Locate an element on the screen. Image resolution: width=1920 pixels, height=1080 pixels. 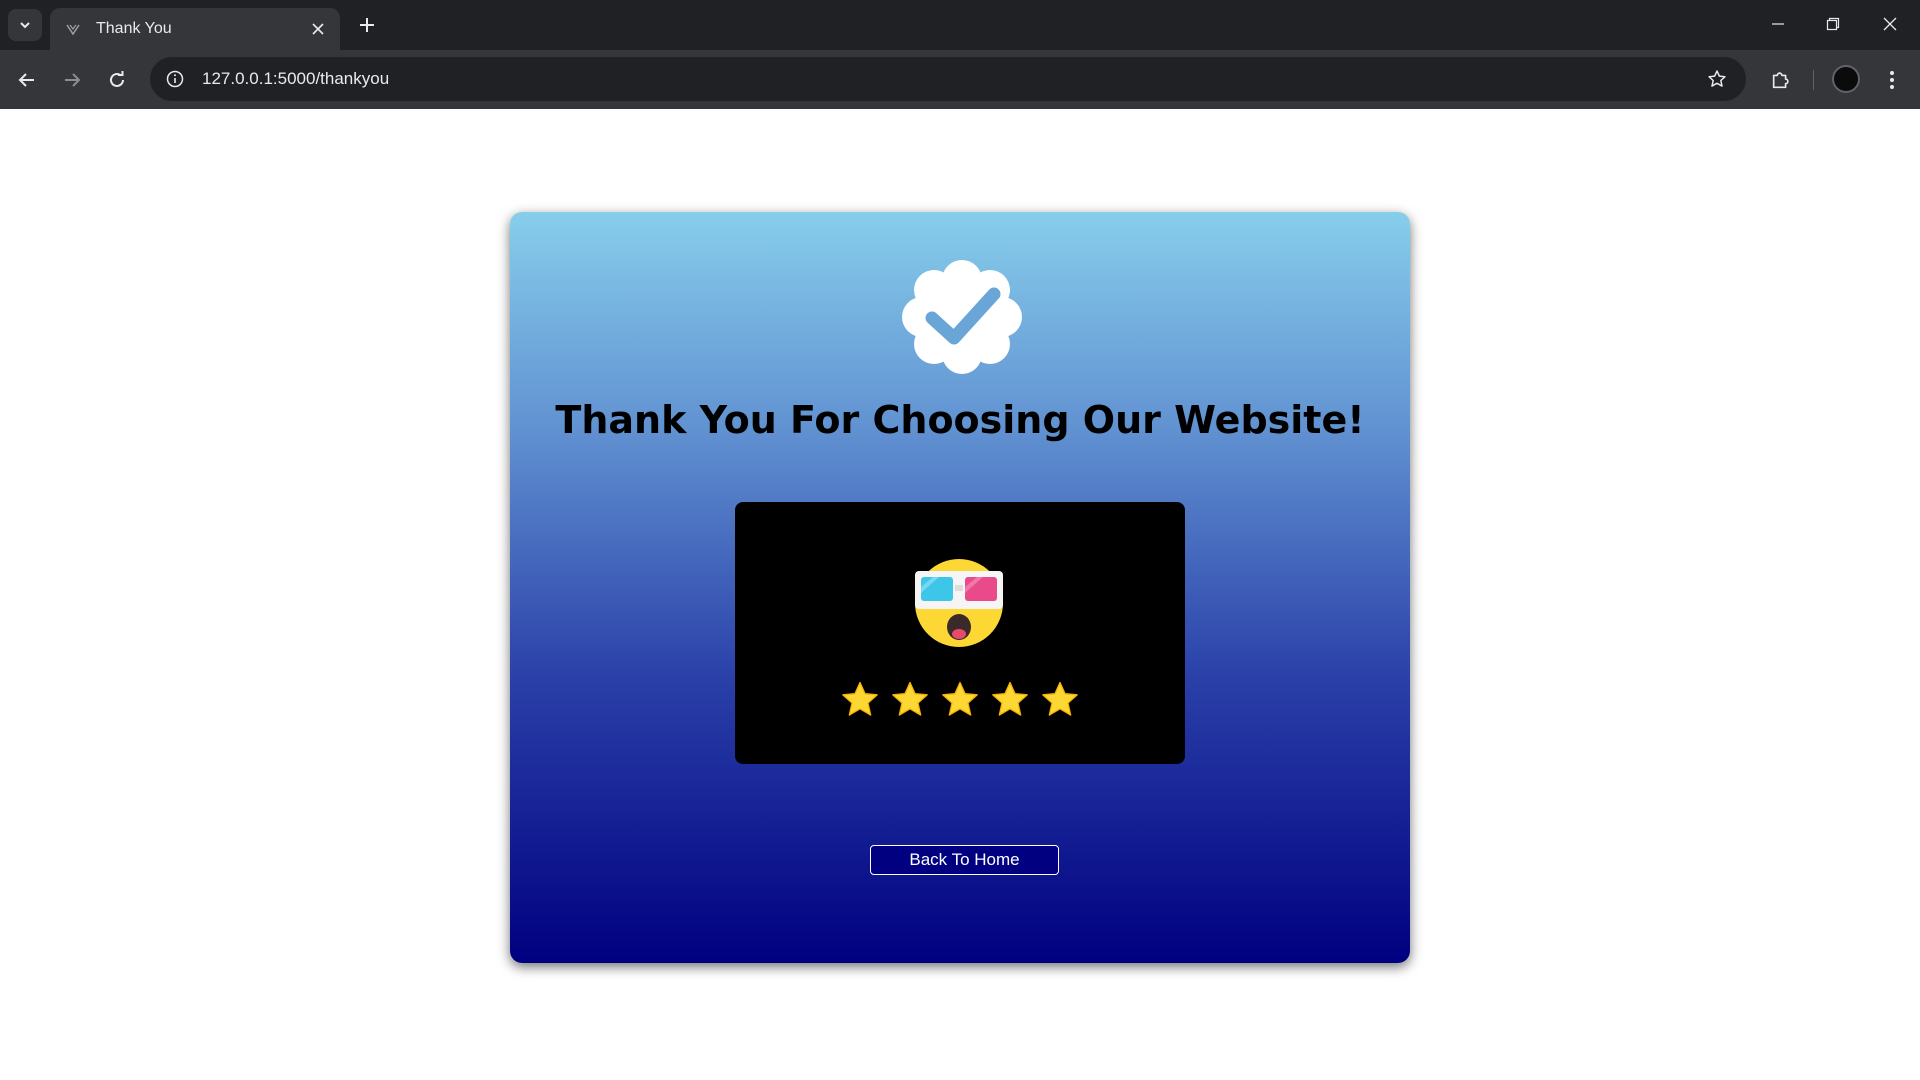
minimize-icon is located at coordinates (1778, 24).